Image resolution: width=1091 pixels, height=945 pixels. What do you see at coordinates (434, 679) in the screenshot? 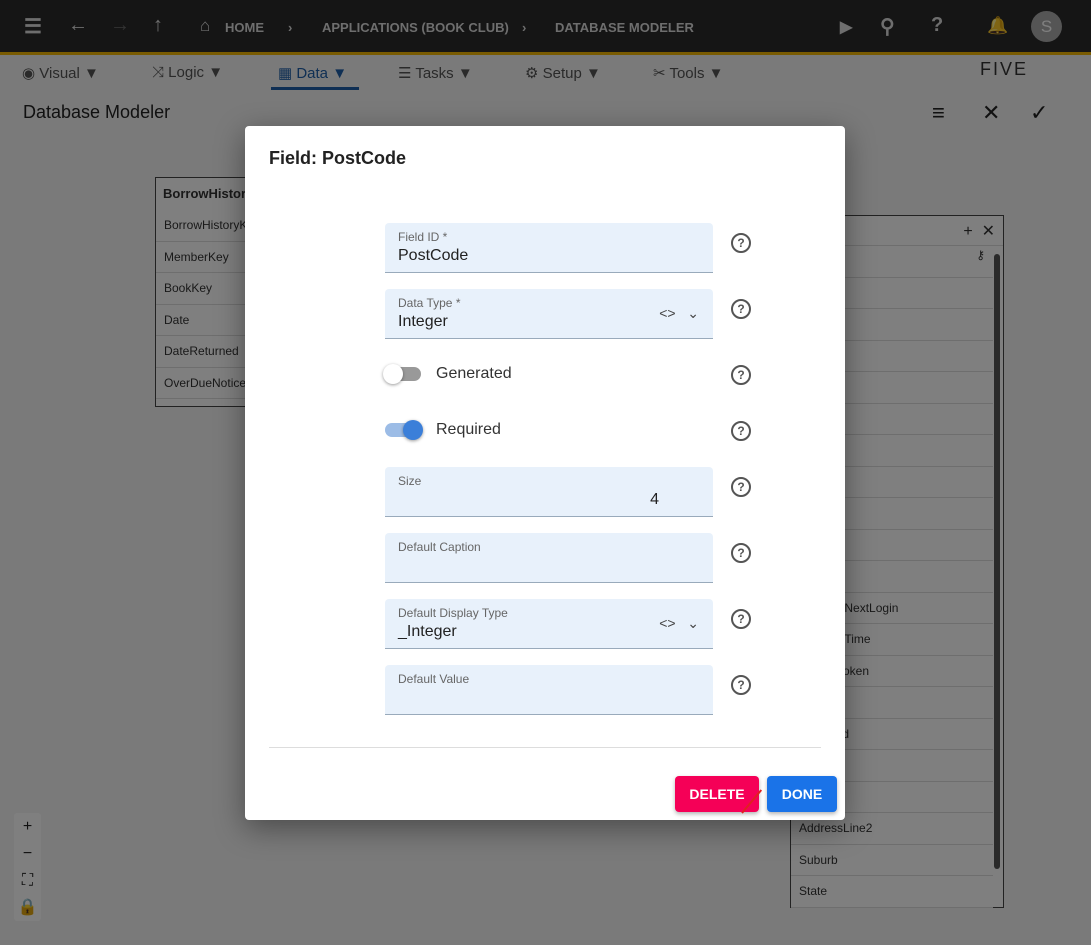
I see `default-value-label: Default Value` at bounding box center [434, 679].